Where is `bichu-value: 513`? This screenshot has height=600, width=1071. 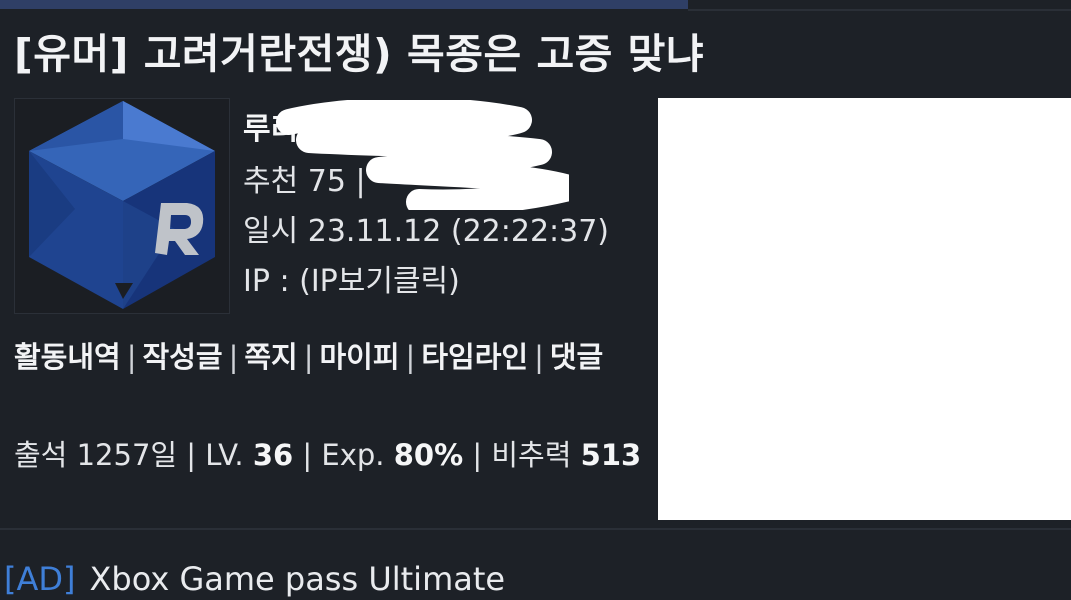 bichu-value: 513 is located at coordinates (611, 455).